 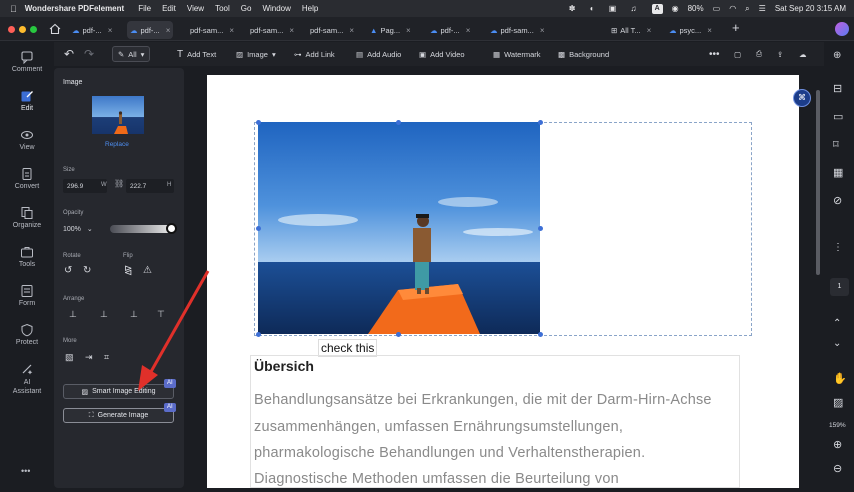 What do you see at coordinates (839, 116) in the screenshot?
I see `comments-icon: ▭` at bounding box center [839, 116].